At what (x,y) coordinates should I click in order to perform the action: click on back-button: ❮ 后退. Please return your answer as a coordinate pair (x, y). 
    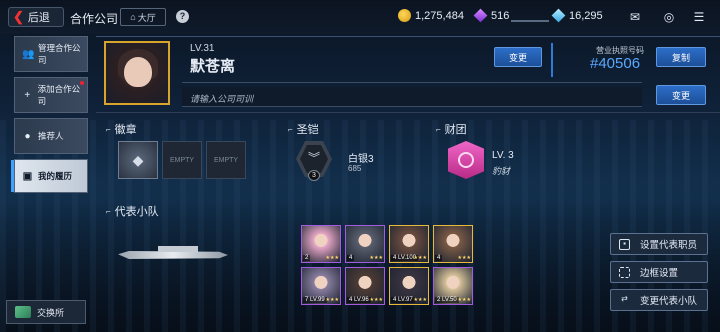
    Looking at the image, I should click on (36, 17).